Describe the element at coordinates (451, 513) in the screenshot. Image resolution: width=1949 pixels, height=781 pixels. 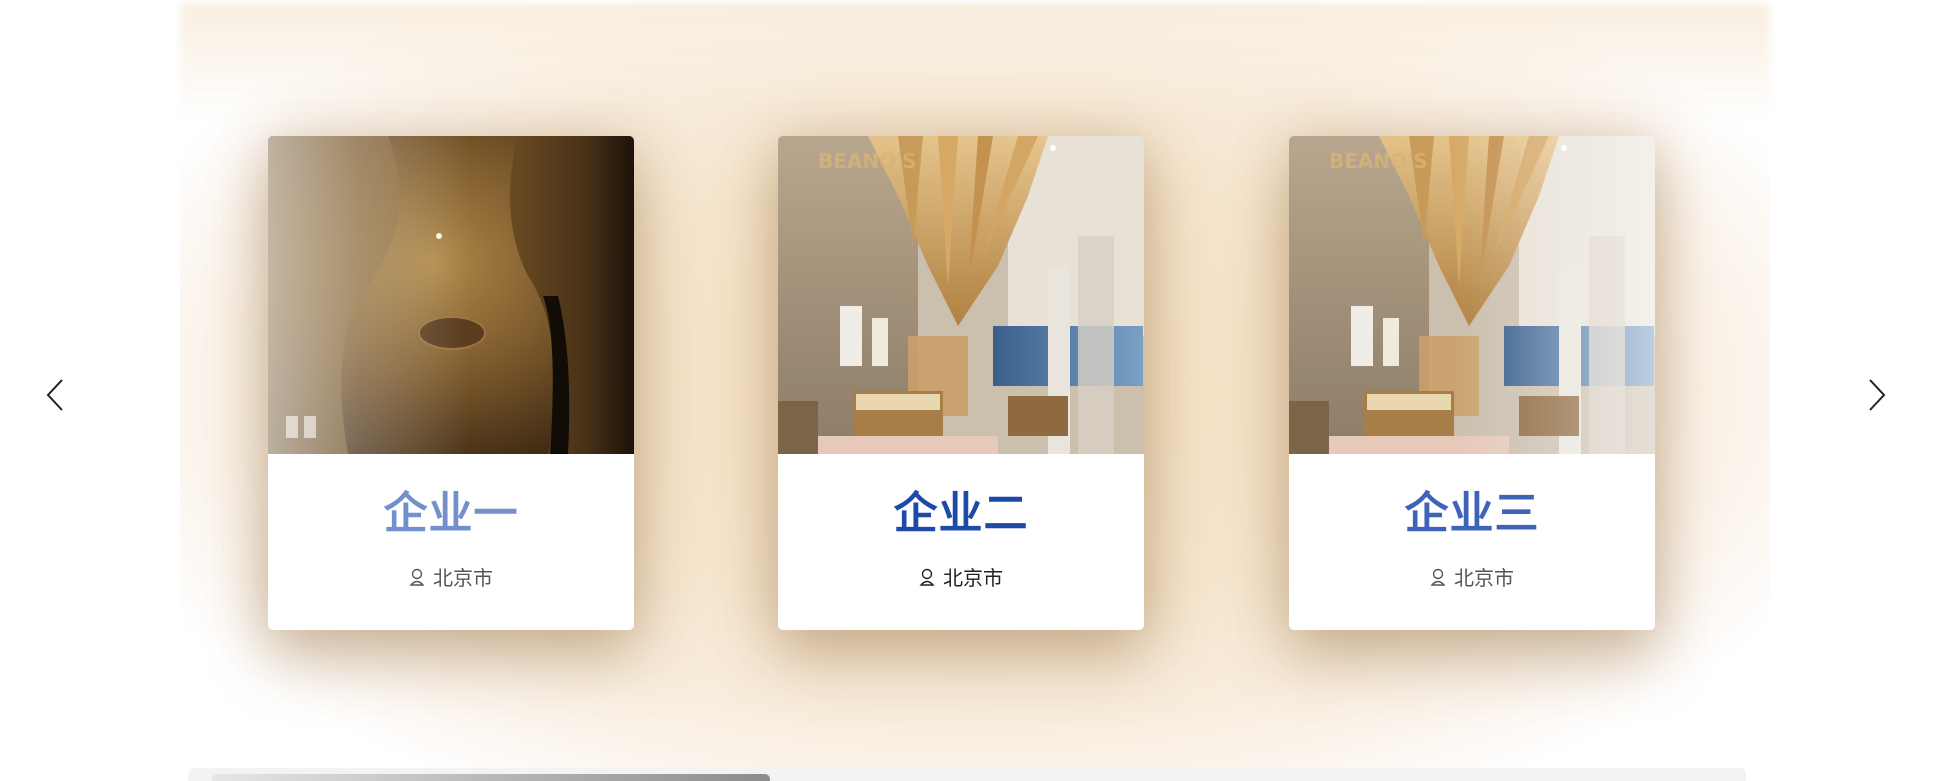
I see `company-card-title: 企业一` at that location.